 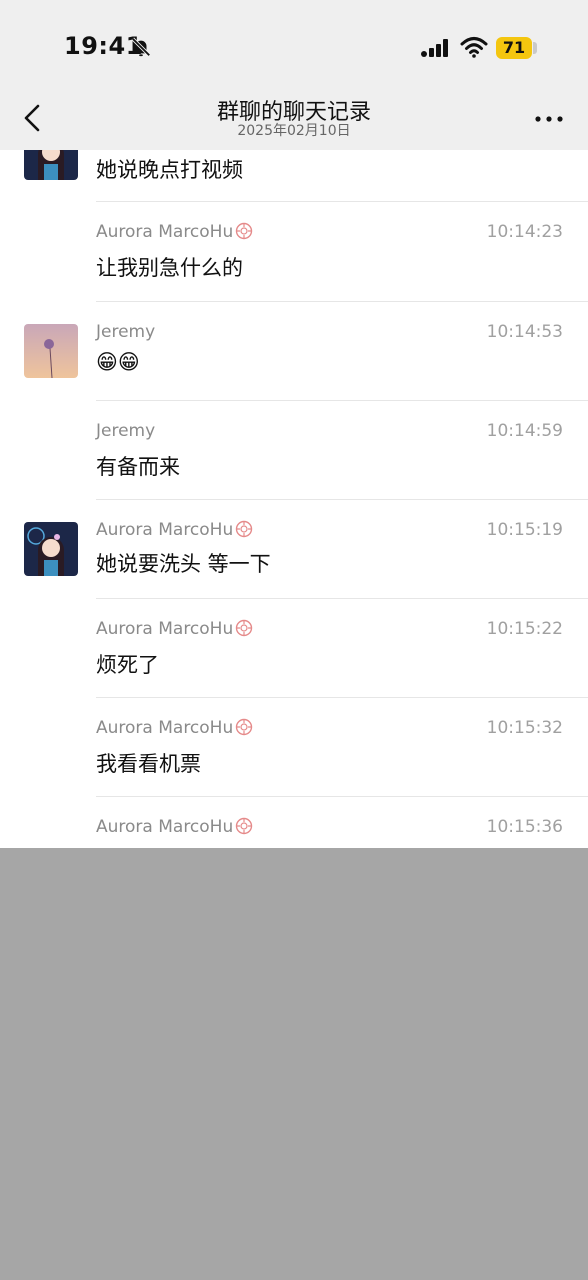 I want to click on flower-avatar-icon, so click(x=51, y=351).